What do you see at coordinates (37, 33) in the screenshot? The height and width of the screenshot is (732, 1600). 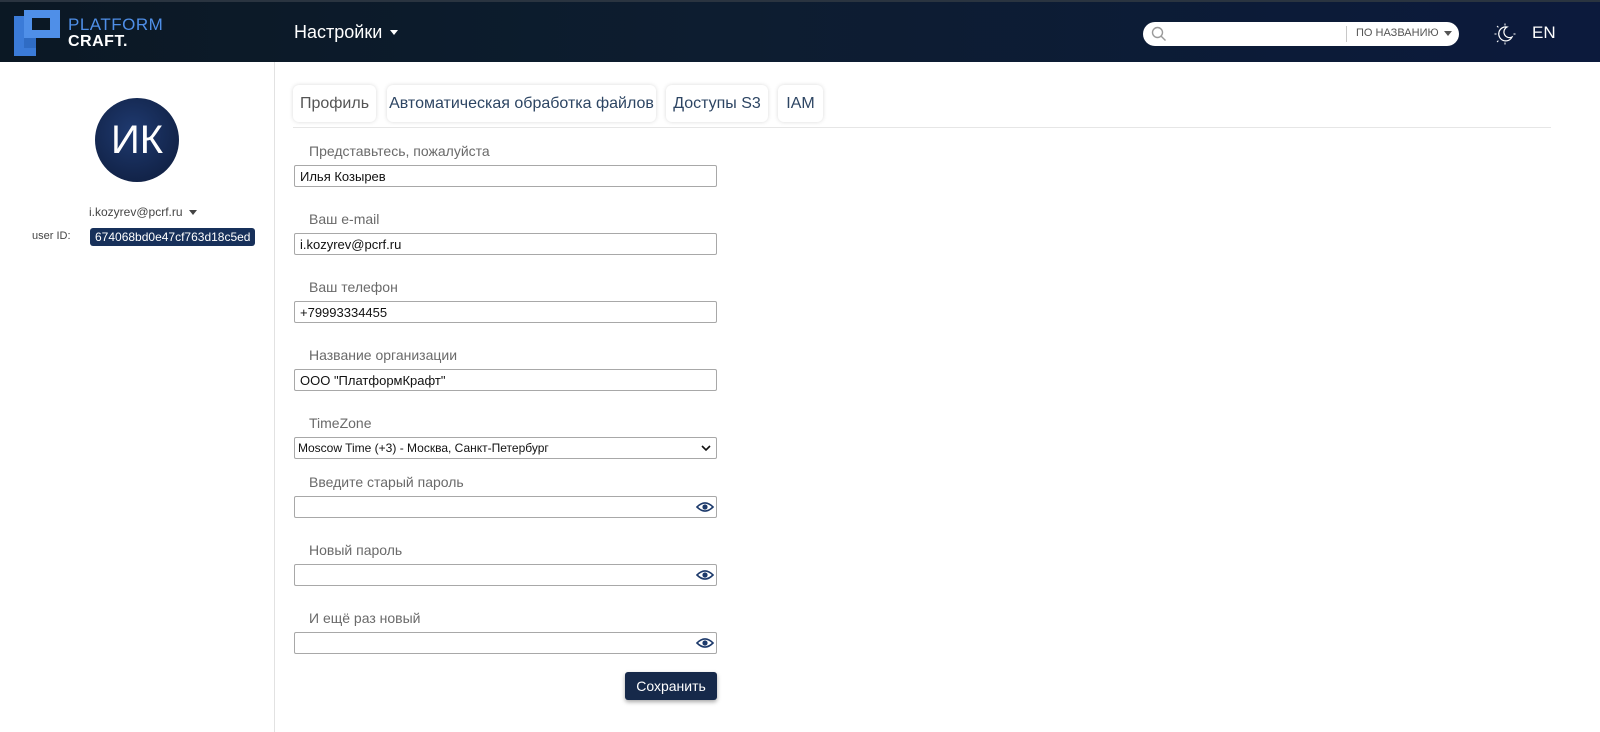 I see `logo-mark-icon` at bounding box center [37, 33].